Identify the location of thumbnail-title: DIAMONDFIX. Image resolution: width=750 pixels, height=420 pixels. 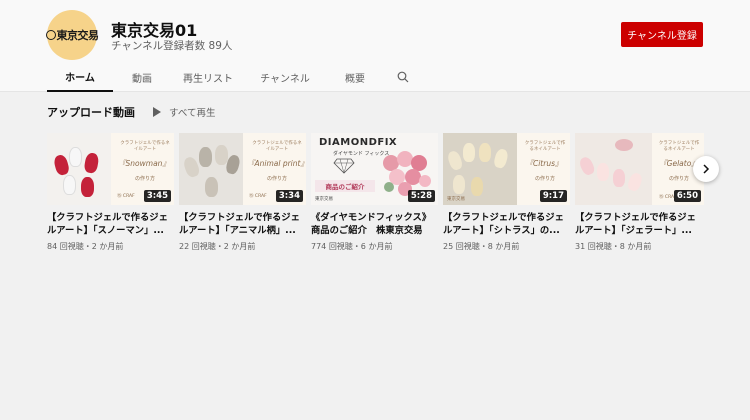
(358, 142).